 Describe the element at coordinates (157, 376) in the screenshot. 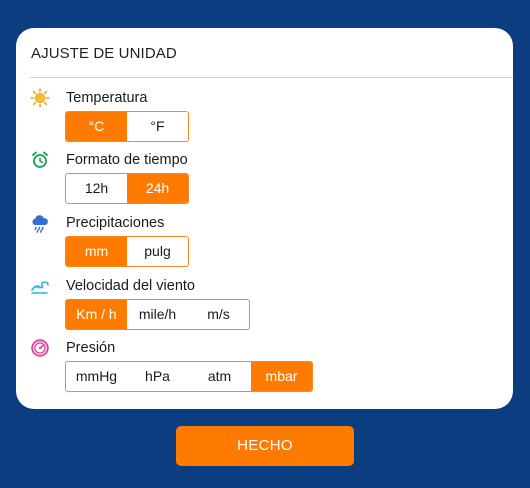

I see `option-hpa: hPa` at that location.